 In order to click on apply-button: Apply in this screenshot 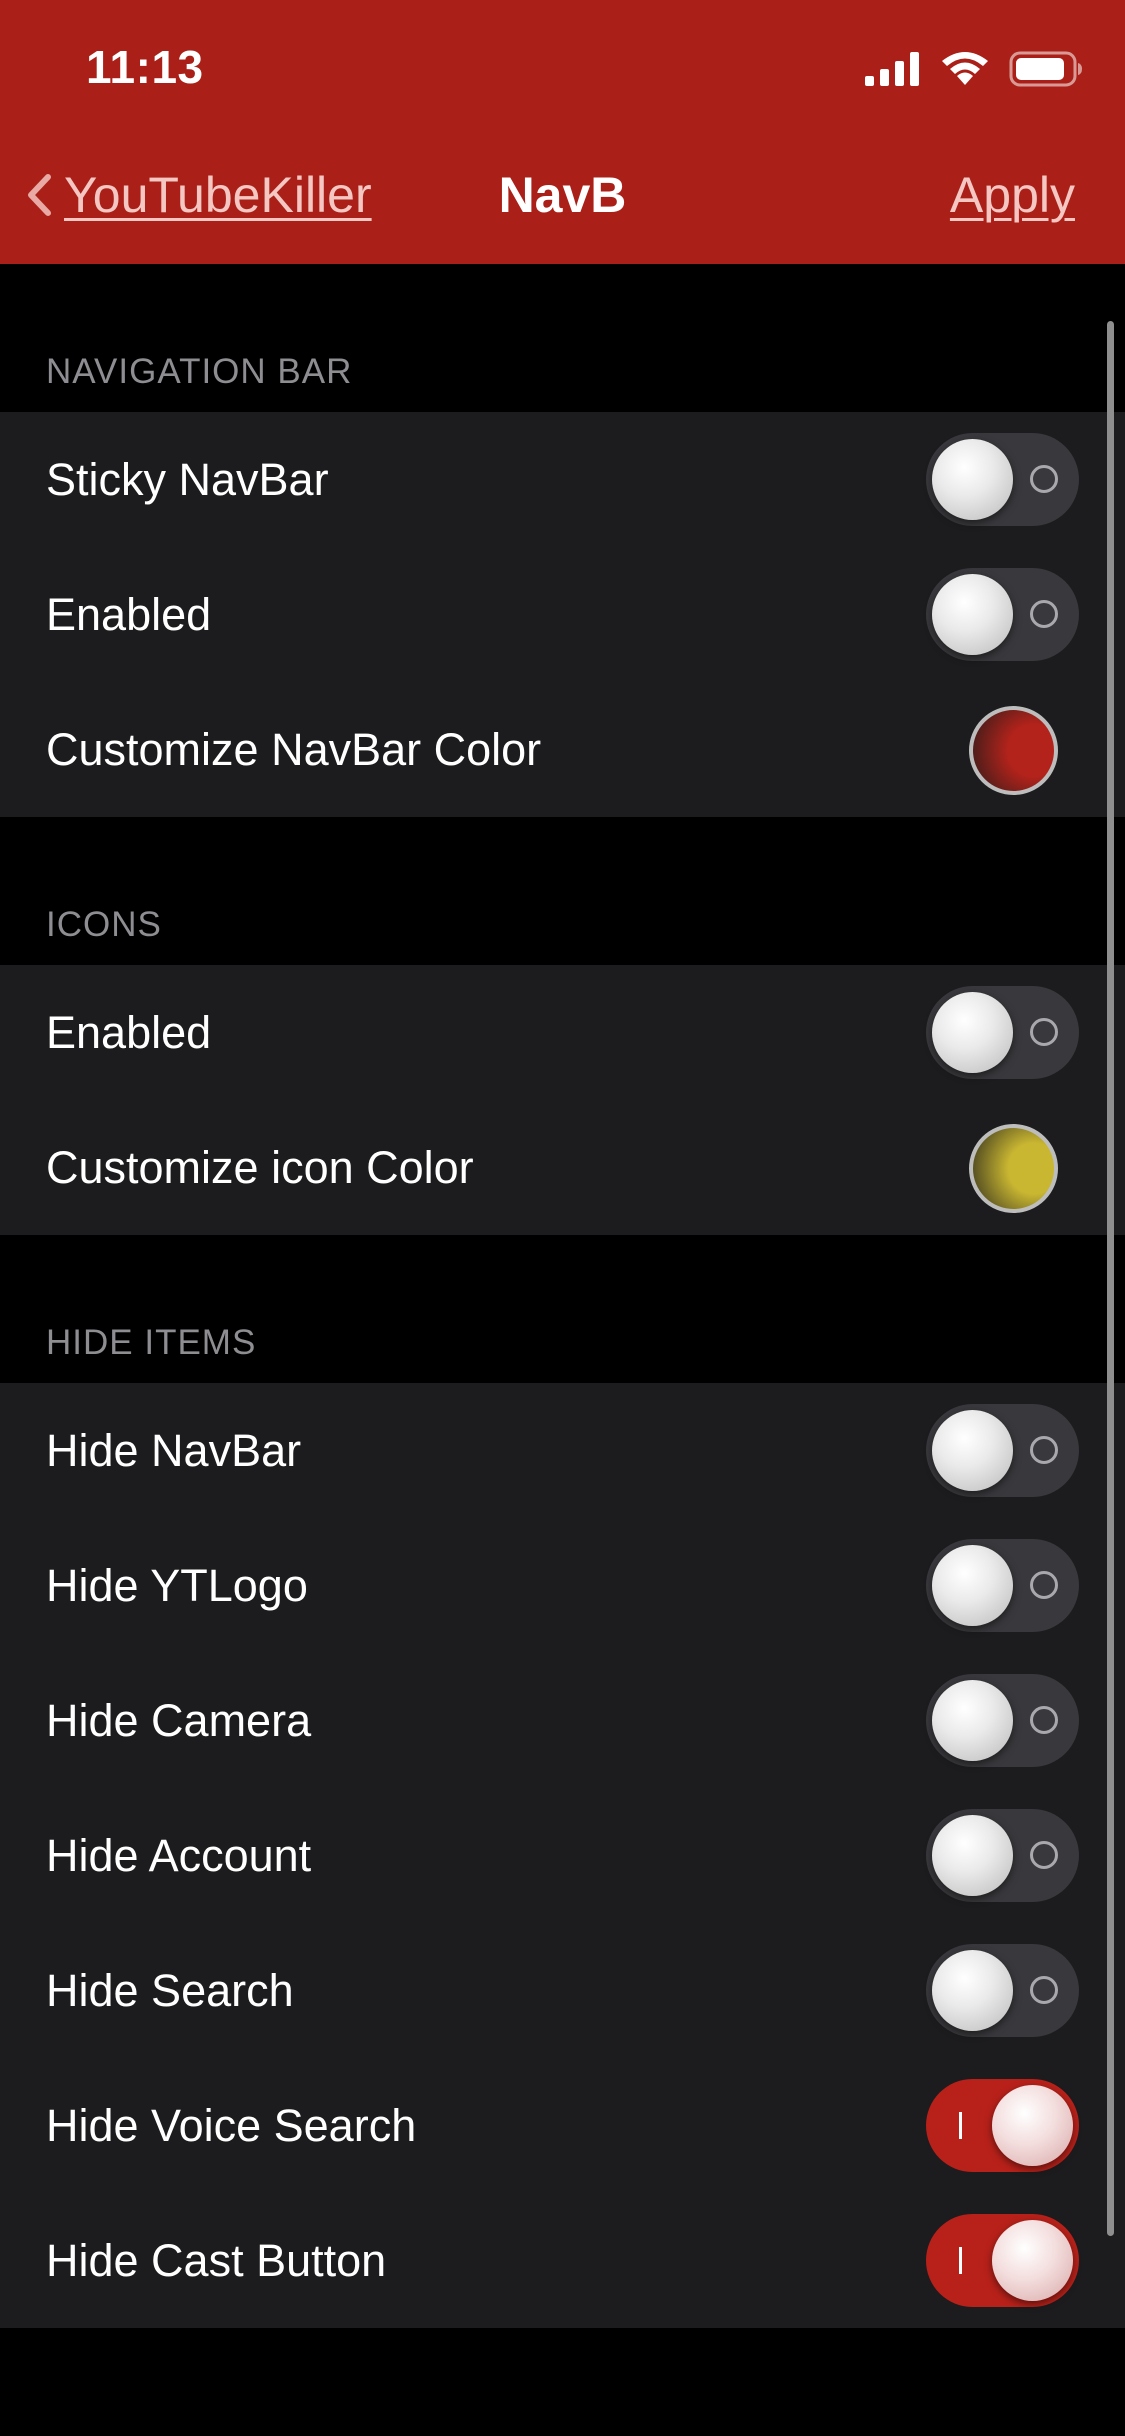, I will do `click(1012, 195)`.